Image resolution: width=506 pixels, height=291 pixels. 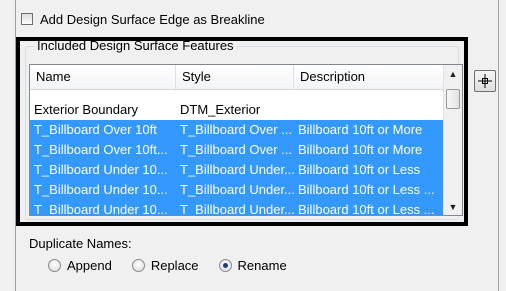 What do you see at coordinates (89, 265) in the screenshot?
I see `radio-append-label: Append` at bounding box center [89, 265].